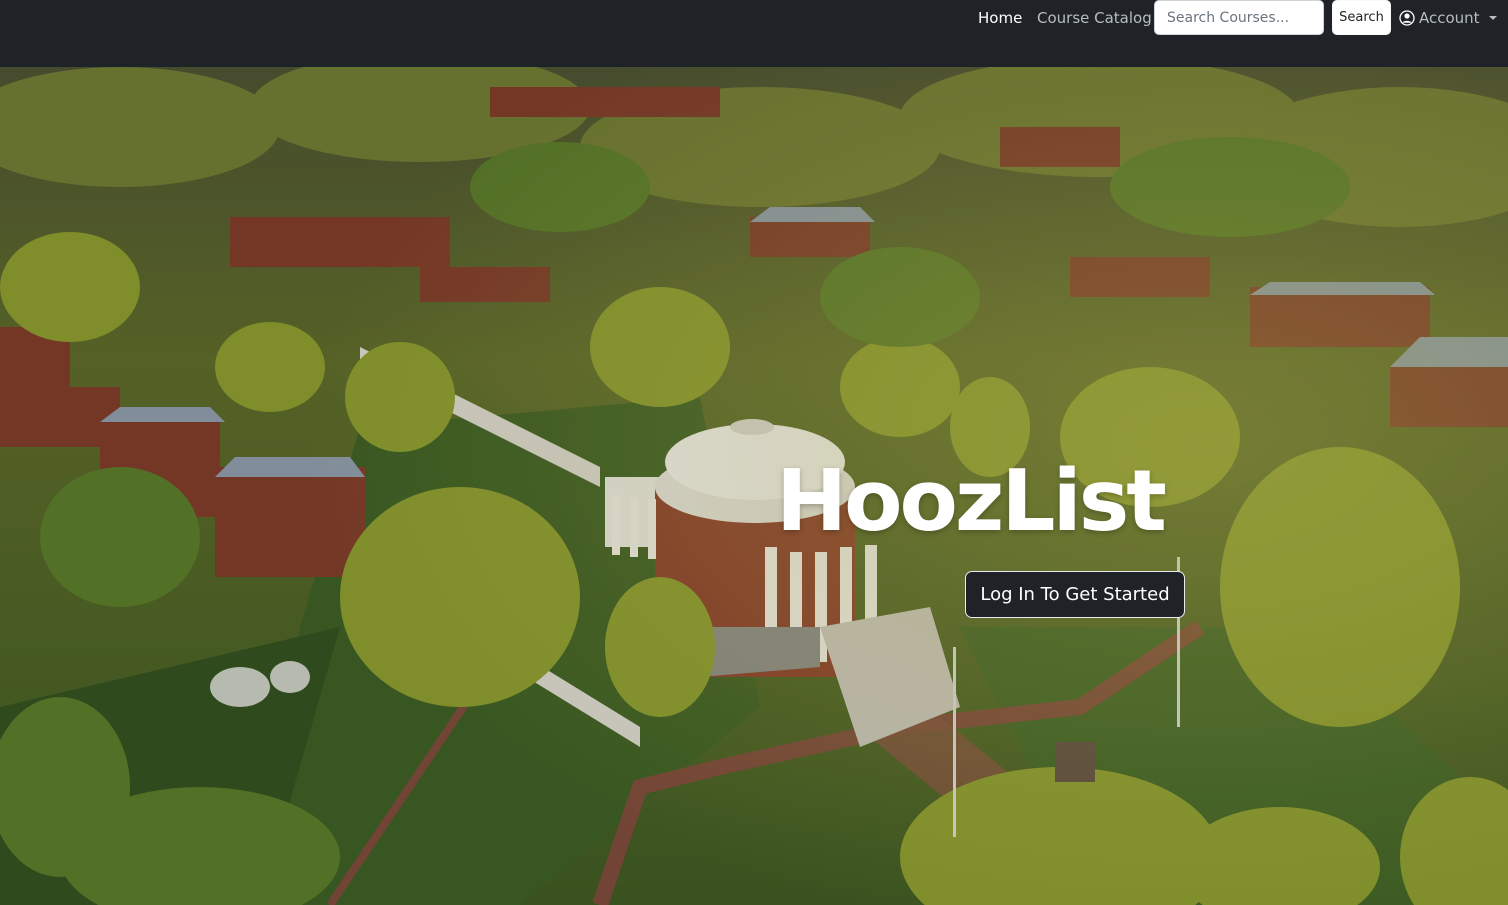 The width and height of the screenshot is (1508, 905). What do you see at coordinates (1075, 594) in the screenshot?
I see `login-get-started-button: Log In To Get Started` at bounding box center [1075, 594].